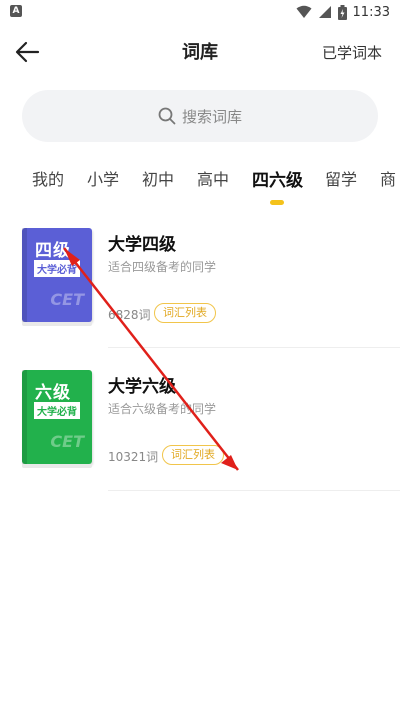  I want to click on book-cover-level: 六级, so click(53, 393).